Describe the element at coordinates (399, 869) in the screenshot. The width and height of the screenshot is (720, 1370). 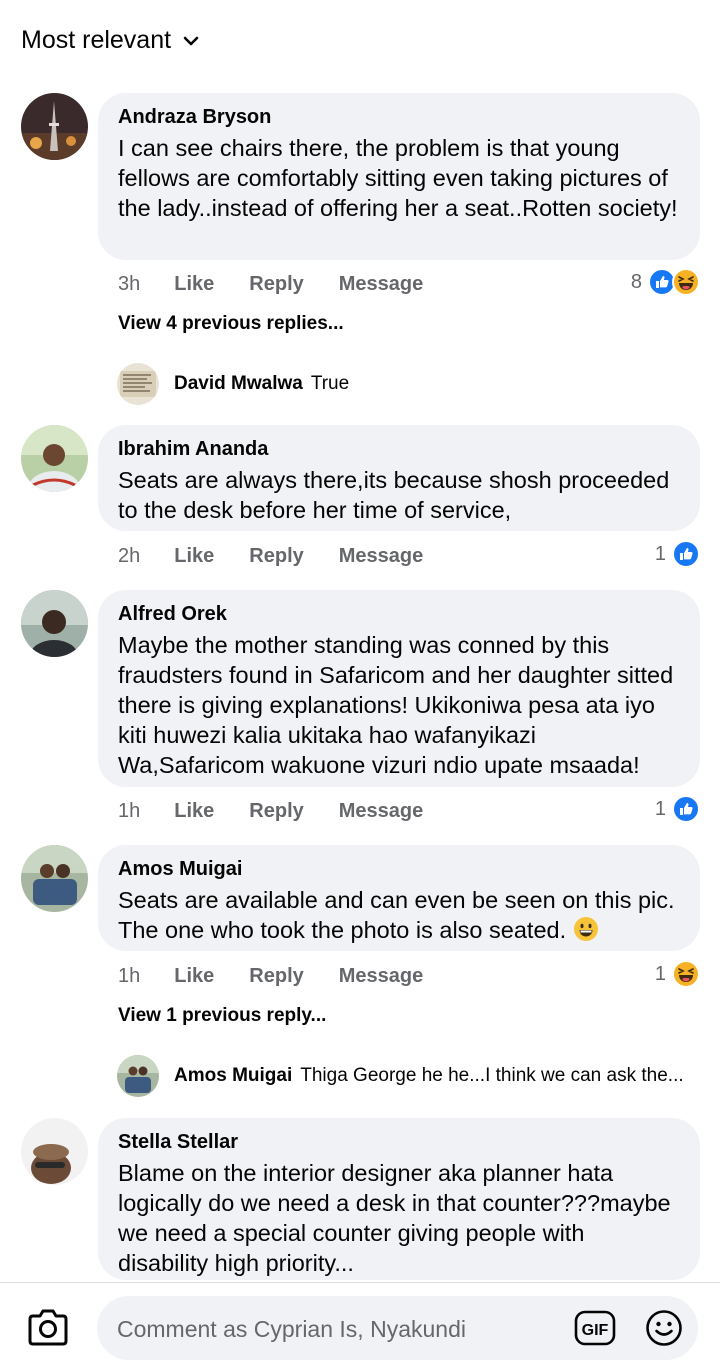
I see `comment-author: Amos Muigai` at that location.